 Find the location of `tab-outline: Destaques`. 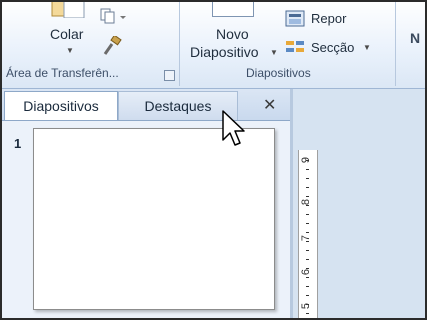

tab-outline: Destaques is located at coordinates (178, 105).